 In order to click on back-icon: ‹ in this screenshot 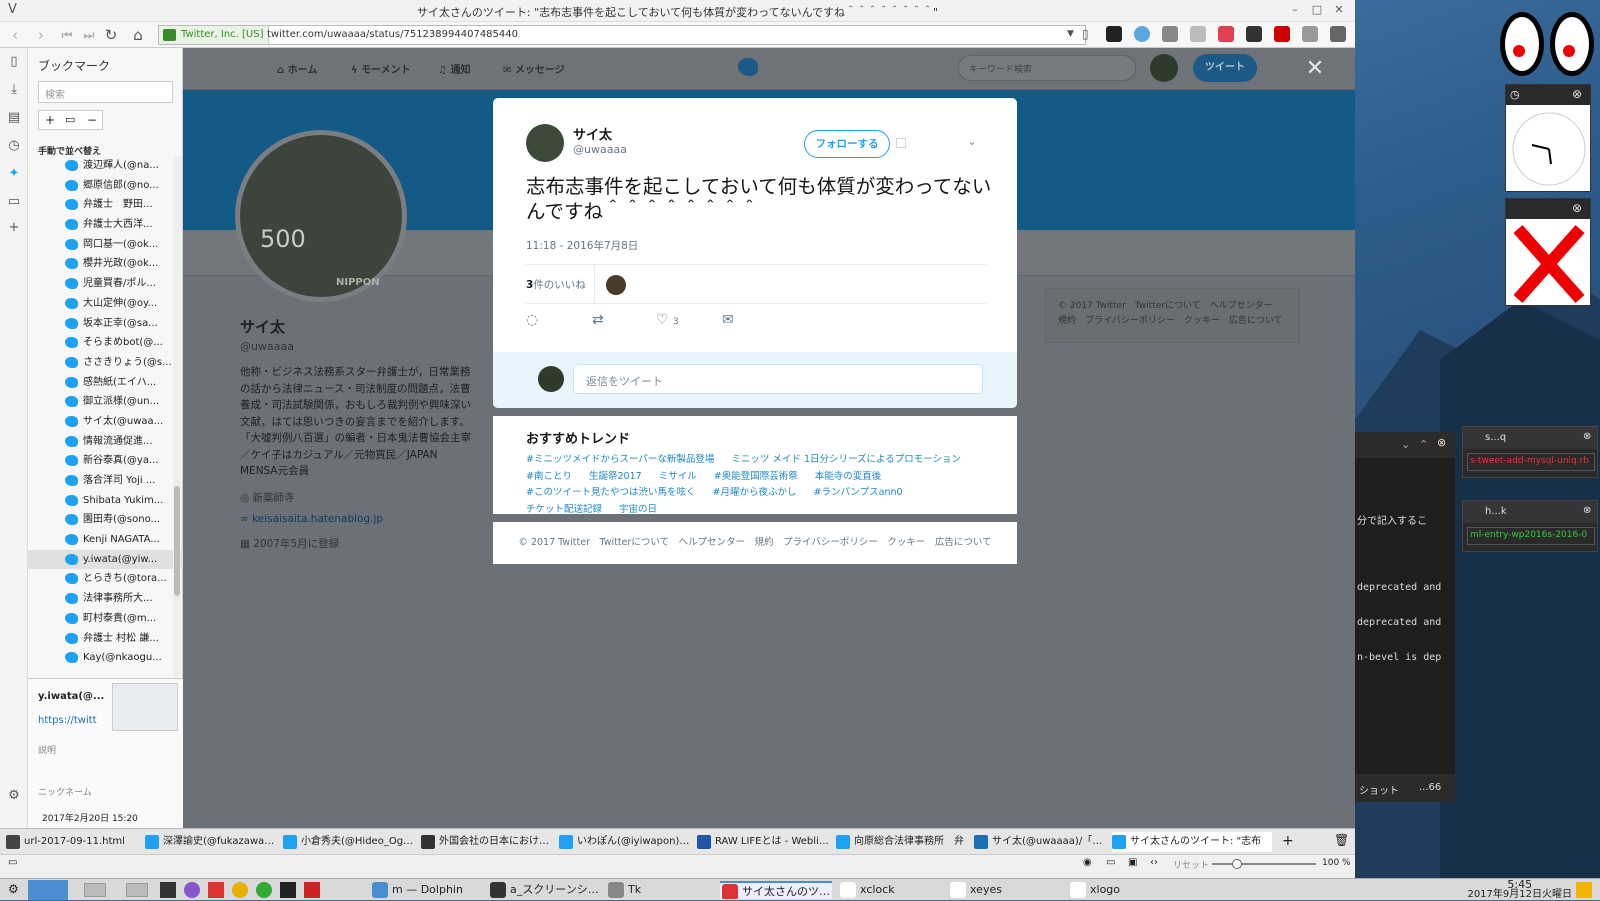, I will do `click(15, 35)`.